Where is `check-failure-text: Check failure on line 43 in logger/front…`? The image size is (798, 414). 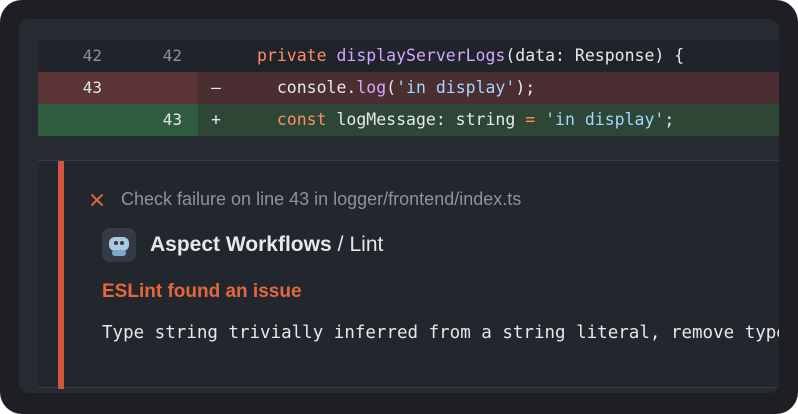
check-failure-text: Check failure on line 43 in logger/front… is located at coordinates (321, 199).